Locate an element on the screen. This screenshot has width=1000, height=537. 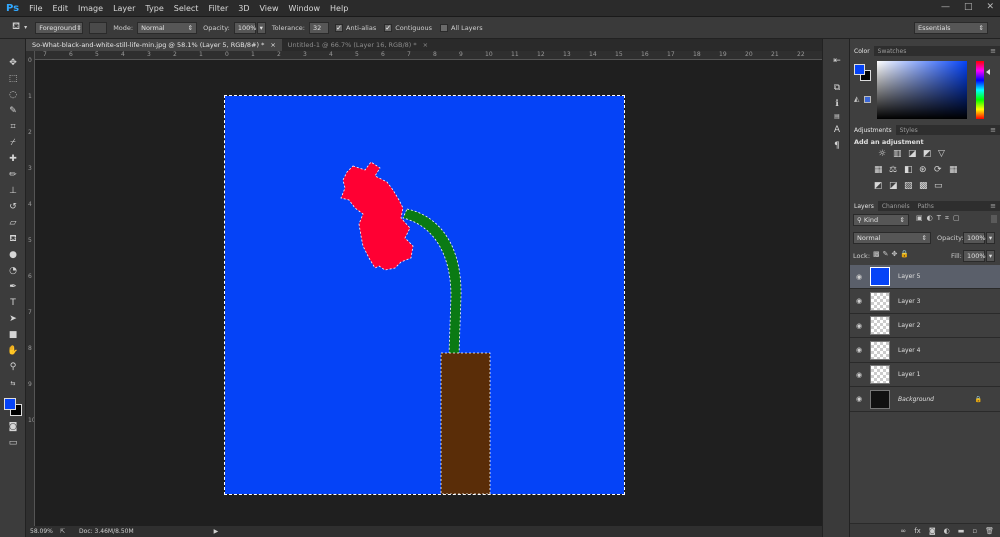
pen-tool-icon: ✒ is located at coordinates (13, 287).